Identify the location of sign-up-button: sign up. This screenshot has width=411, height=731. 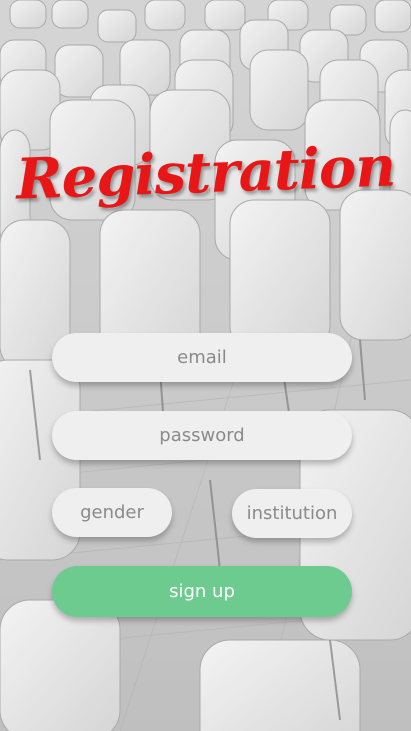
(202, 591).